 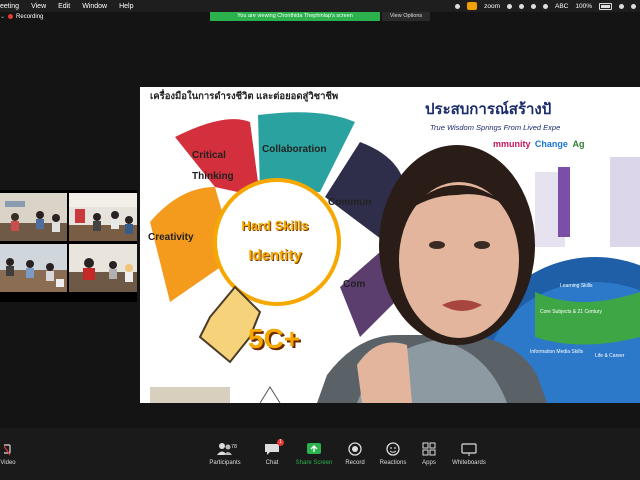 What do you see at coordinates (576, 286) in the screenshot?
I see `globe-label: Learning Skills` at bounding box center [576, 286].